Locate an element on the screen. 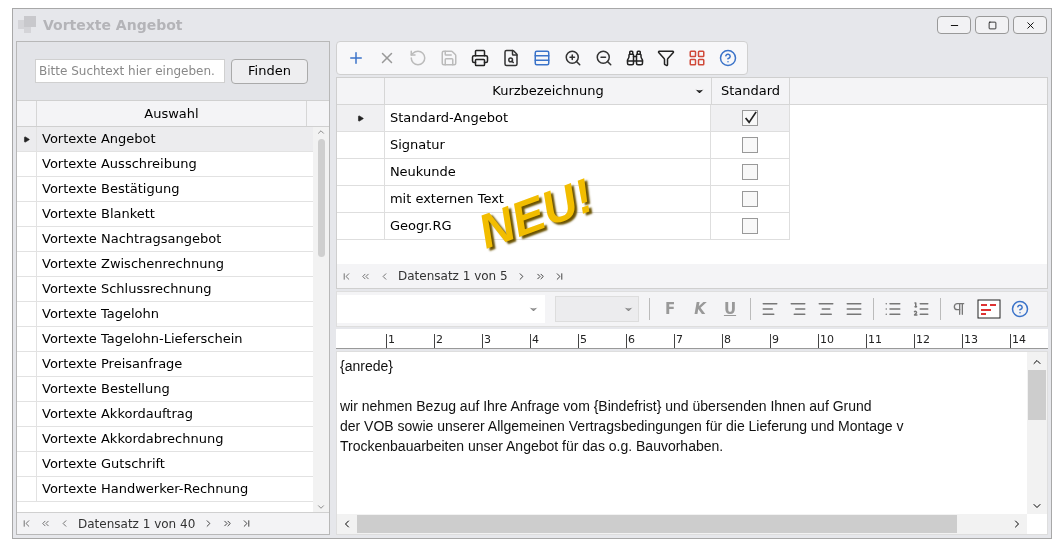 Image resolution: width=1060 pixels, height=547 pixels. list-row: Vortexte Handwerker-Rechnung is located at coordinates (165, 489).